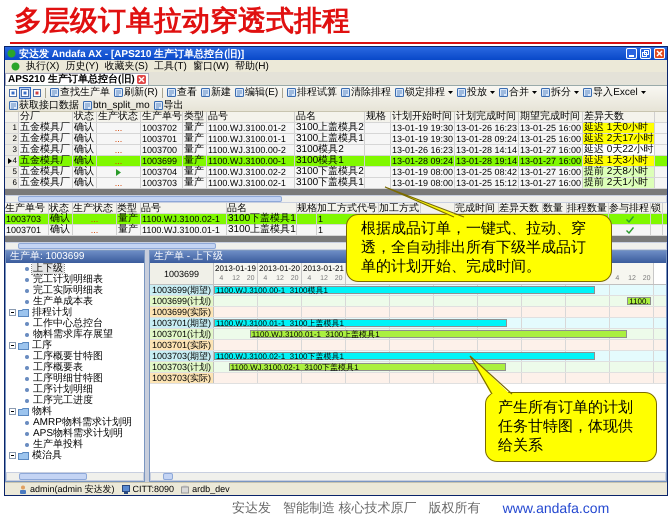 The height and width of the screenshot is (520, 672). Describe the element at coordinates (77, 79) in the screenshot. I see `tab: APS210 生产订单总控台(旧)` at that location.